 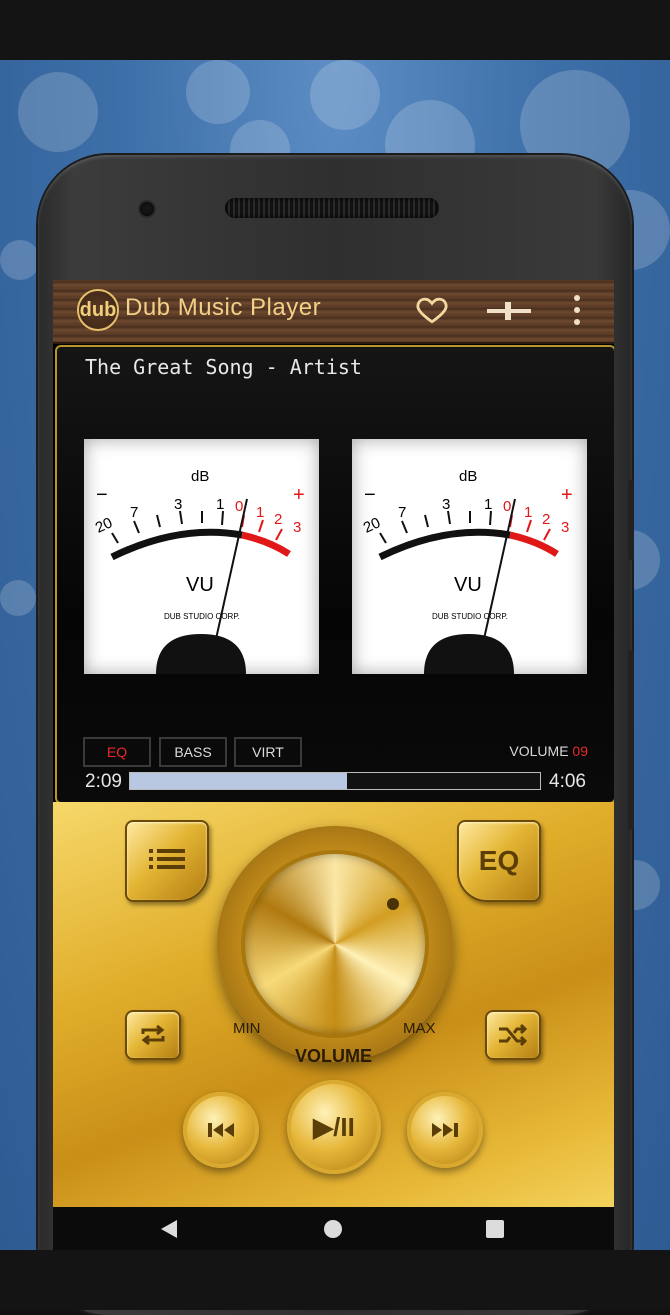 I want to click on eq-button: EQ, so click(x=499, y=861).